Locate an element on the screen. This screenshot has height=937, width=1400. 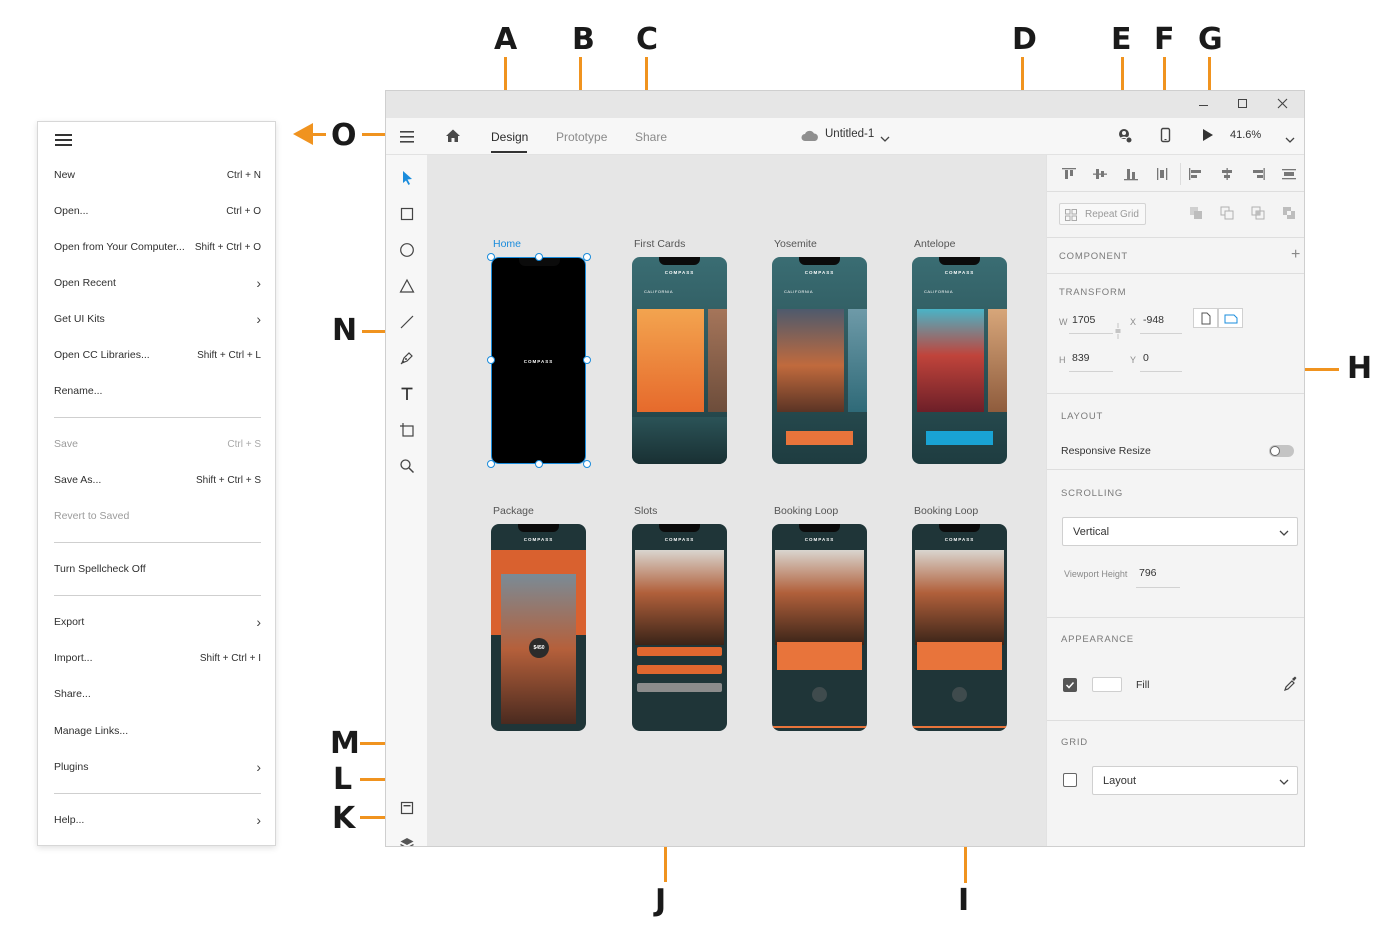
artboard-label-slots: Slots is located at coordinates (645, 511).